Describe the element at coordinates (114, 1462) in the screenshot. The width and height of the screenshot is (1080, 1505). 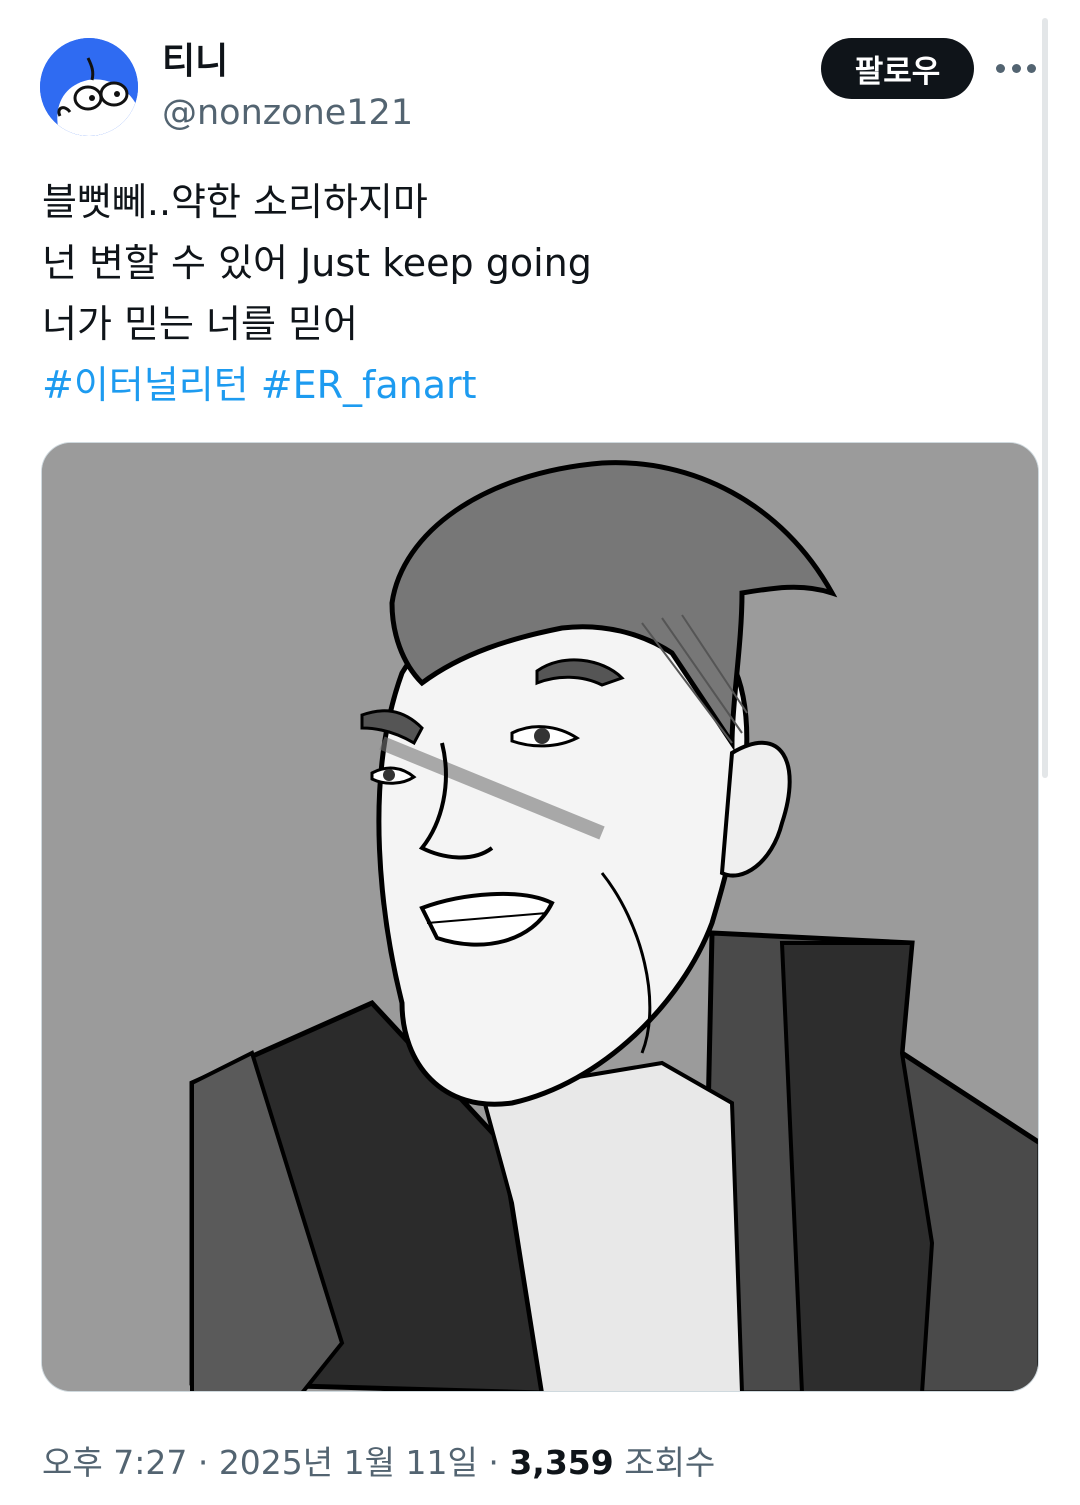
I see `tweet-time: 오후 7:27` at that location.